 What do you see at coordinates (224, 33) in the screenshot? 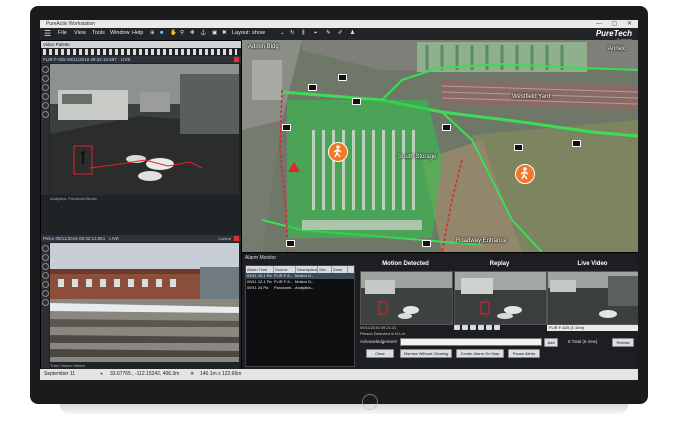
I see `close-layout-icon: ✖` at bounding box center [224, 33].